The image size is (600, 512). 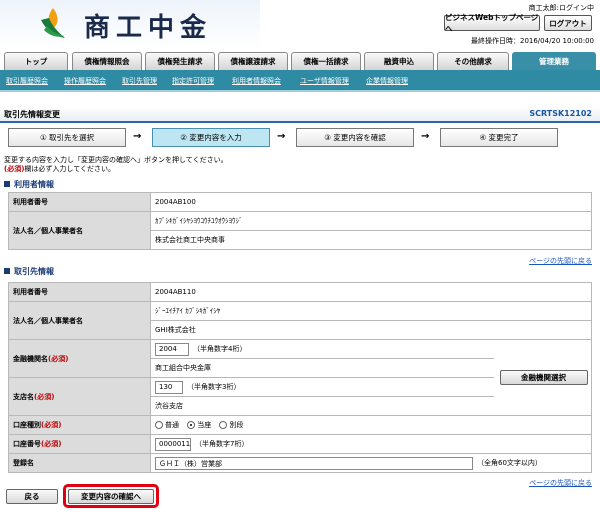 I want to click on subnav-user-management: ユーザ情報管理, so click(x=324, y=81).